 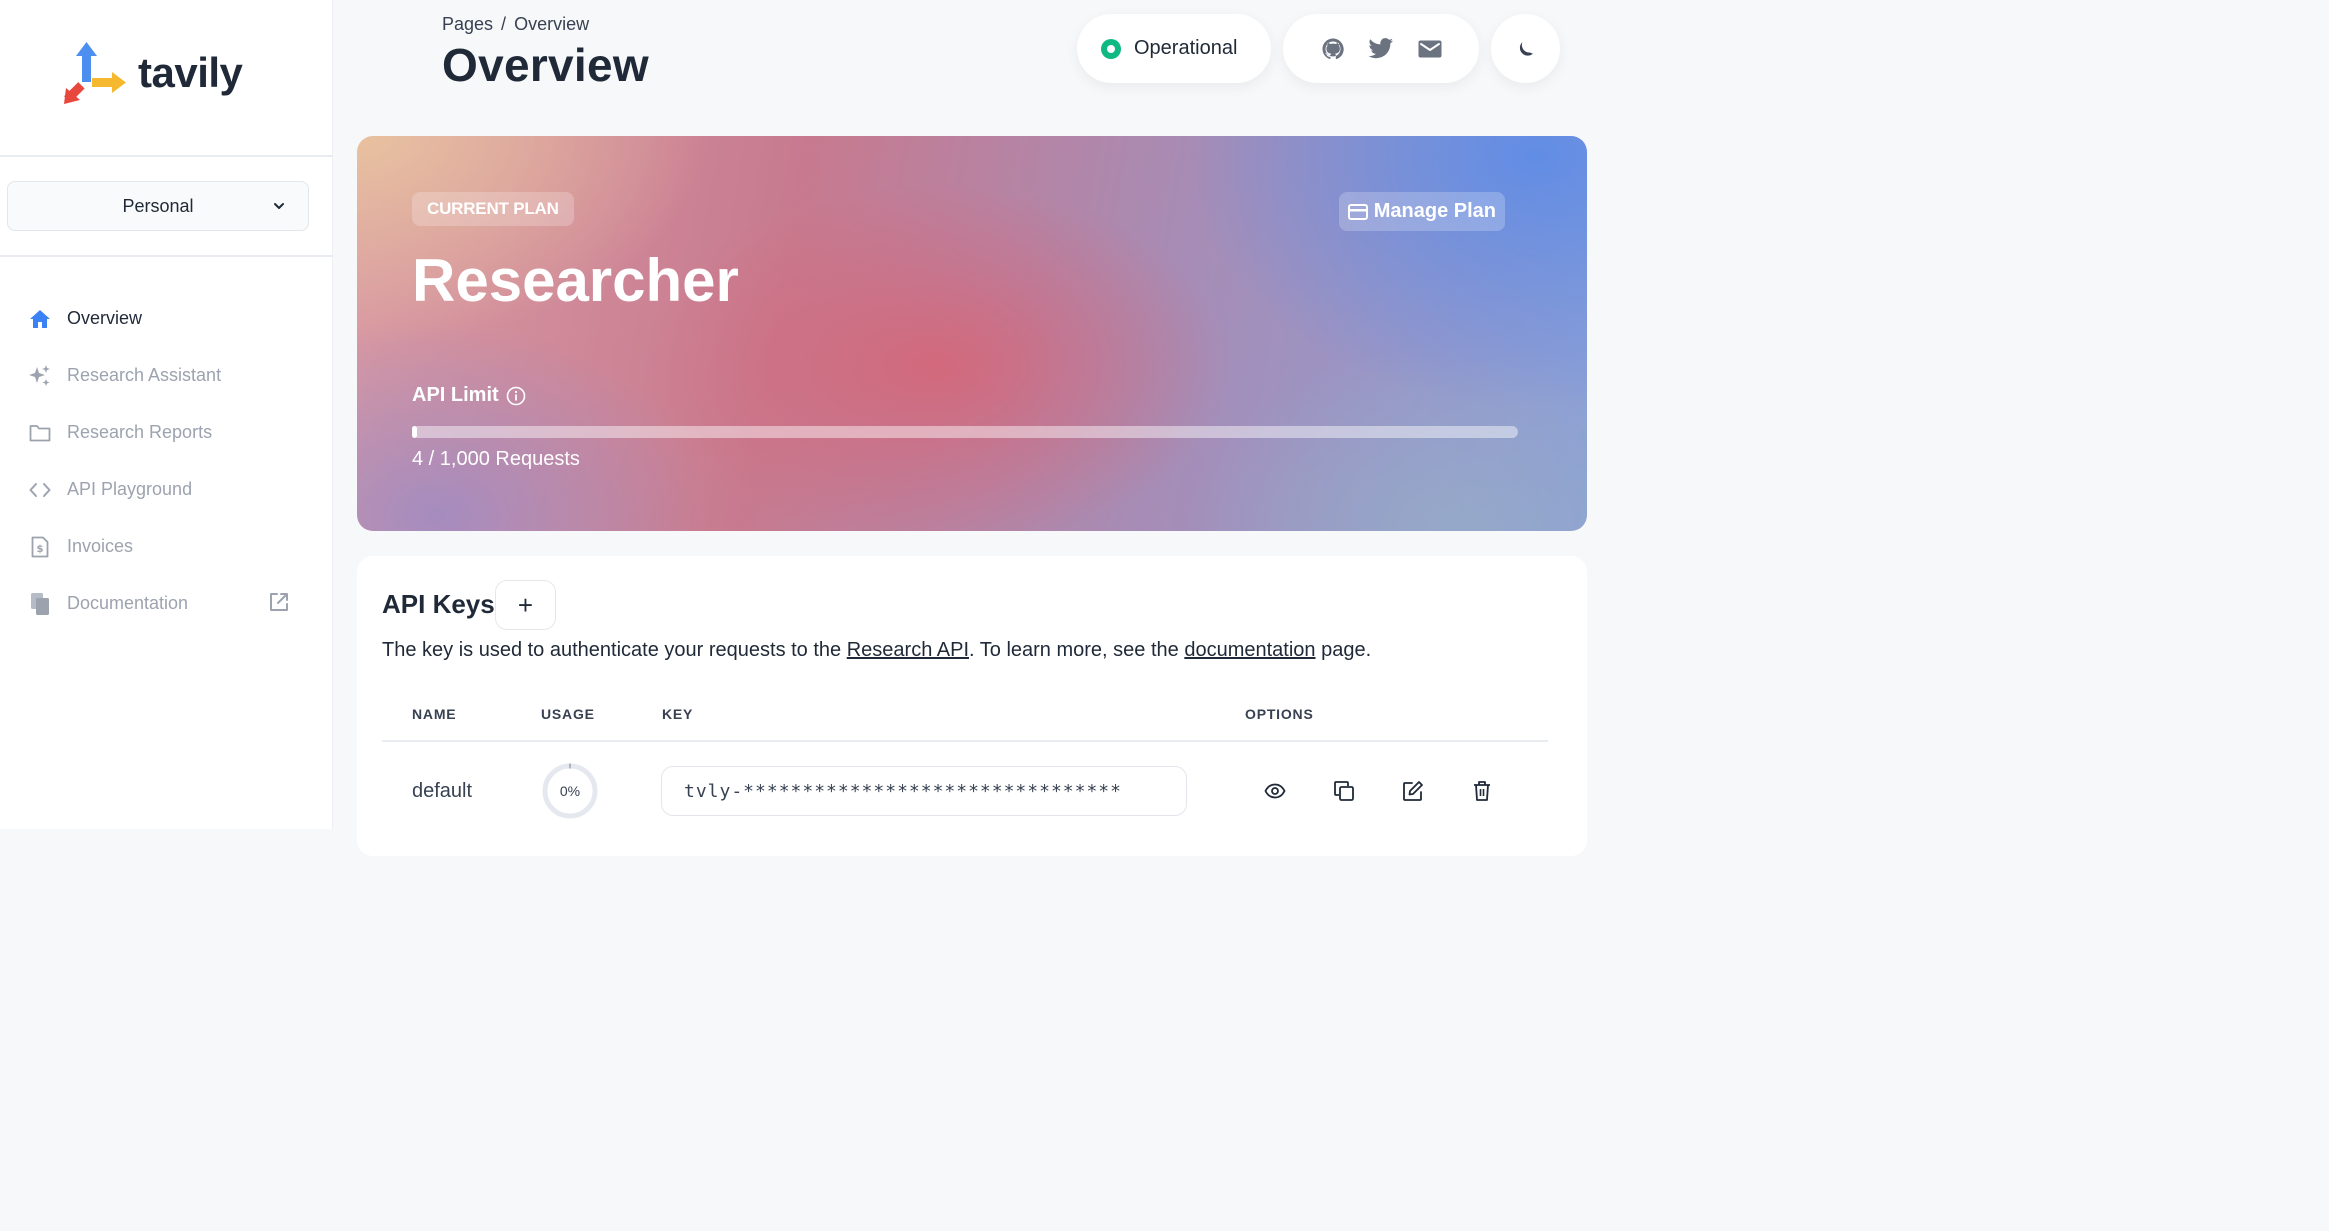 I want to click on theme-toggle, so click(x=1525, y=48).